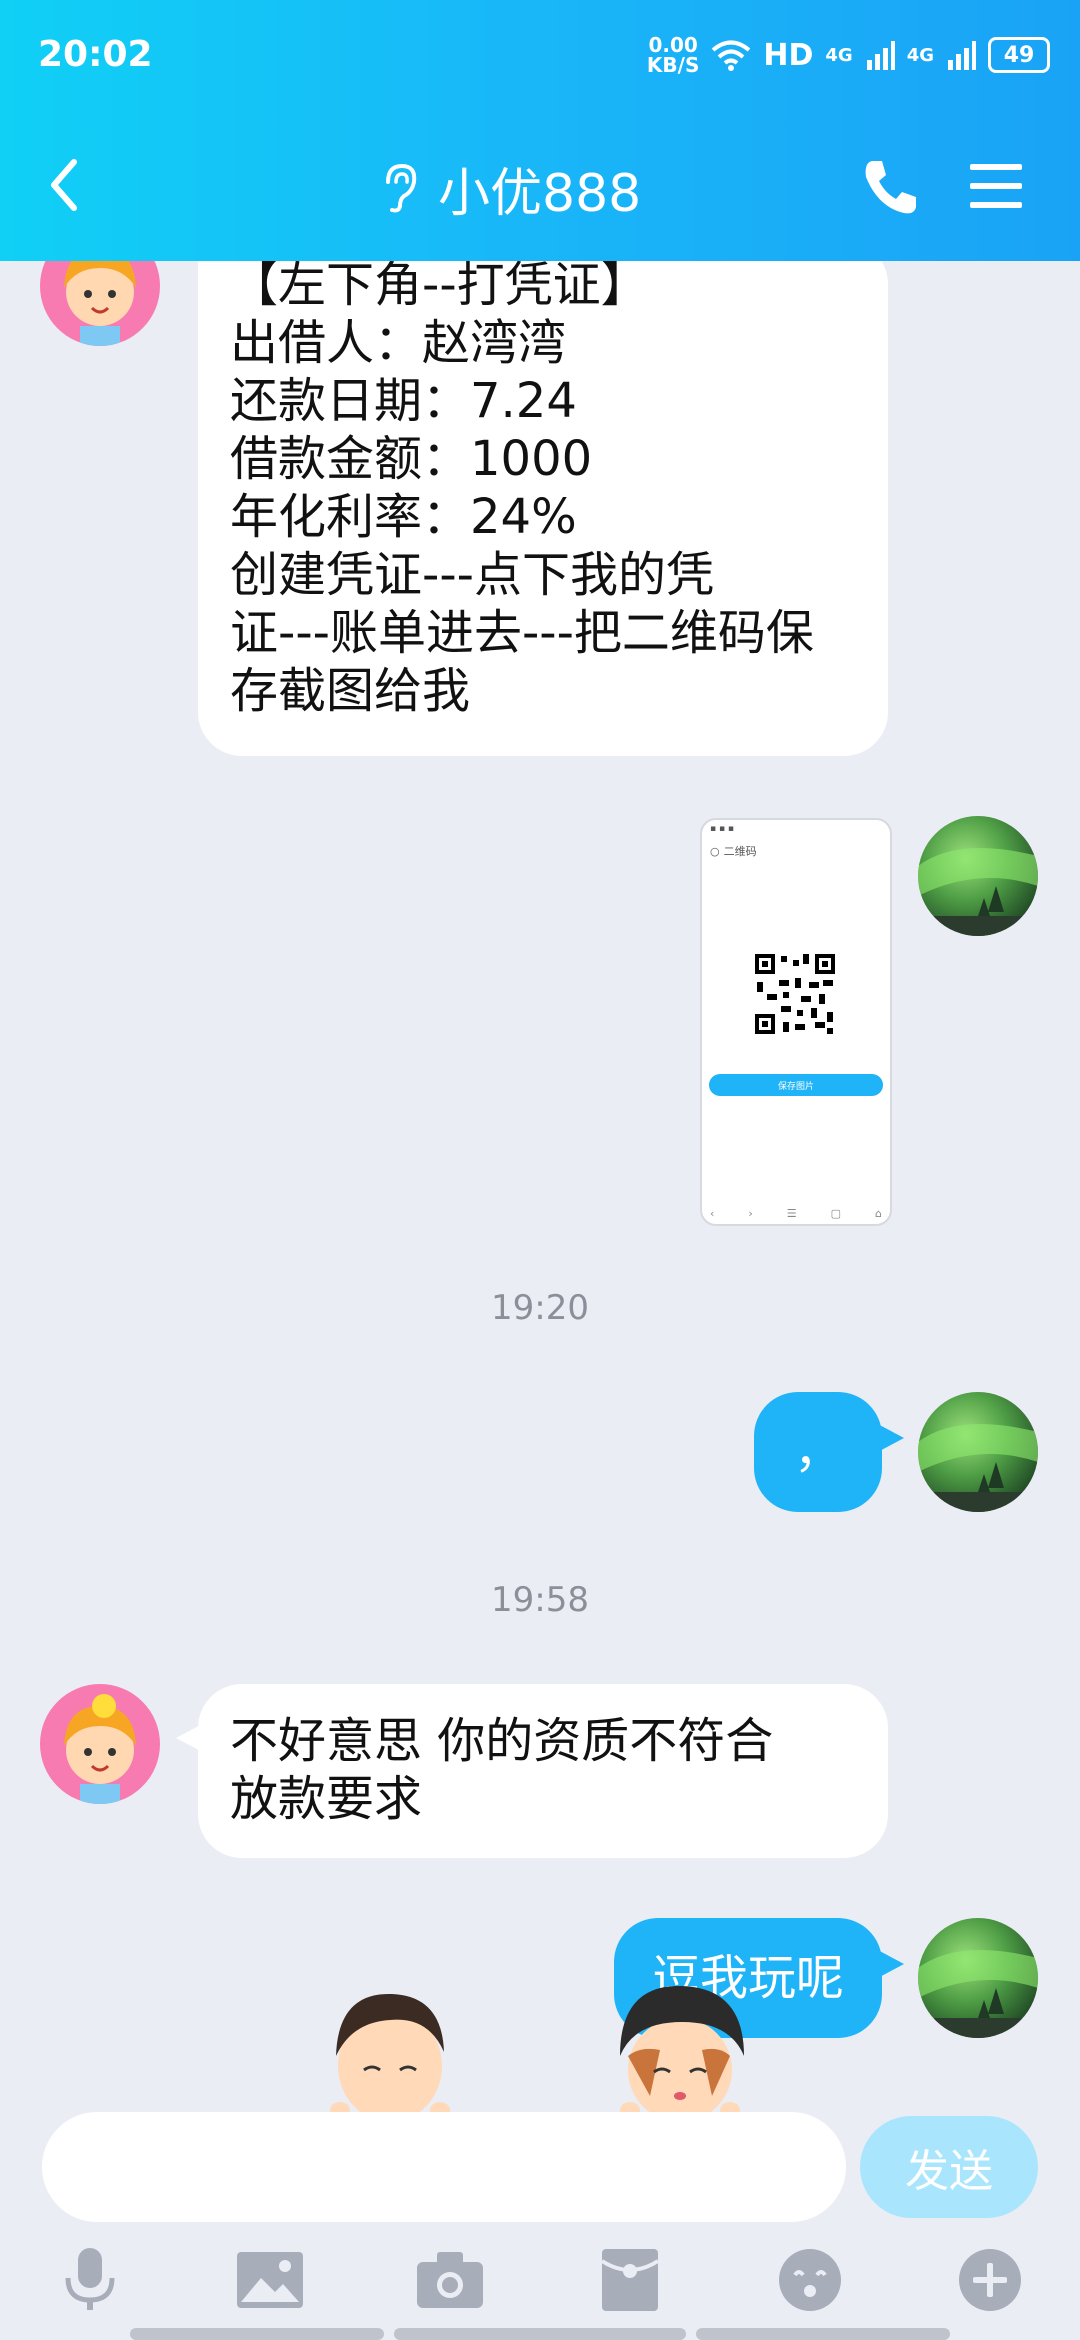 Image resolution: width=1080 pixels, height=2340 pixels. What do you see at coordinates (540, 1308) in the screenshot?
I see `time-separator: 19:20` at bounding box center [540, 1308].